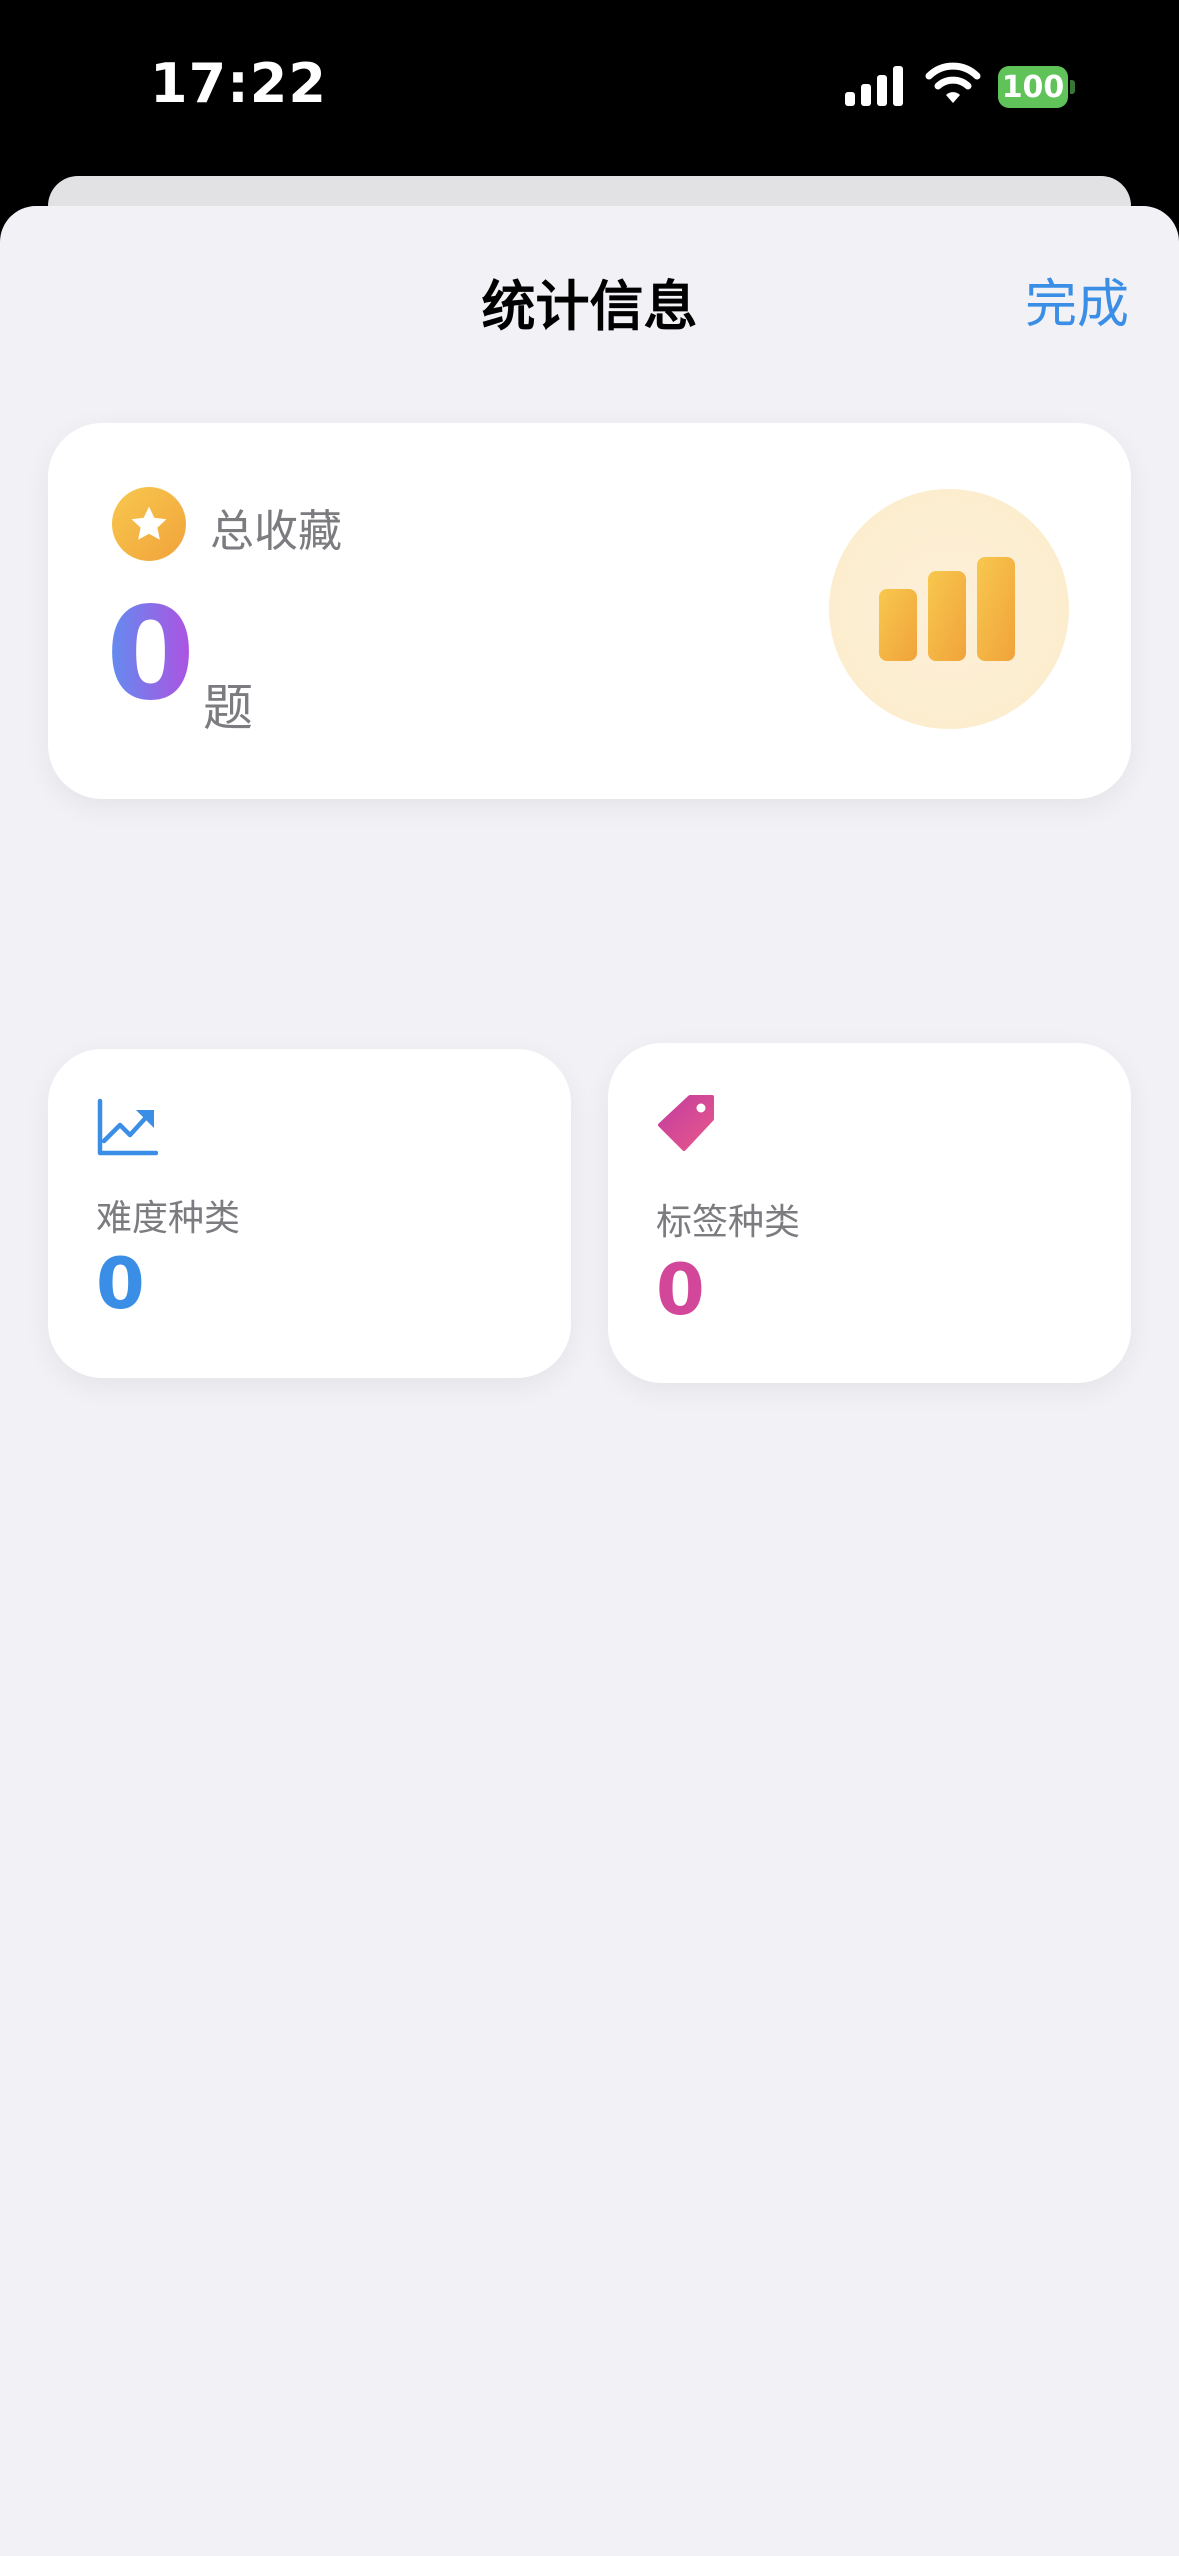 This screenshot has height=2556, width=1179. Describe the element at coordinates (953, 82) in the screenshot. I see `wifi-icon` at that location.